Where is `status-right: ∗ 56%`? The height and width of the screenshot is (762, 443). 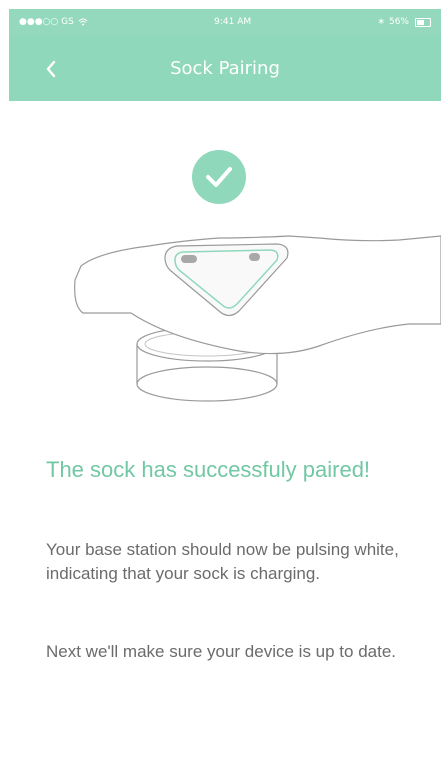
status-right: ∗ 56% is located at coordinates (404, 22).